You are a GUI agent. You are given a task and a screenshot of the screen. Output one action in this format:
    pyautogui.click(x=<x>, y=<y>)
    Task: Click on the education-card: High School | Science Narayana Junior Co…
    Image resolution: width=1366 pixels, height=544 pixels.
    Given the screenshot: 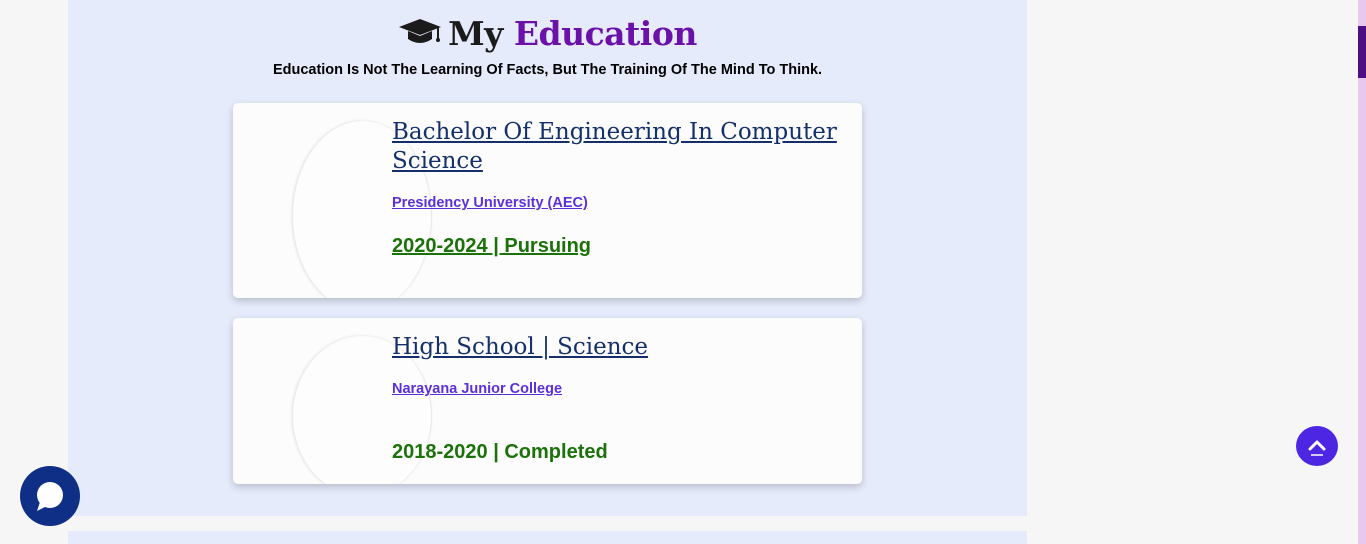 What is the action you would take?
    pyautogui.click(x=547, y=401)
    